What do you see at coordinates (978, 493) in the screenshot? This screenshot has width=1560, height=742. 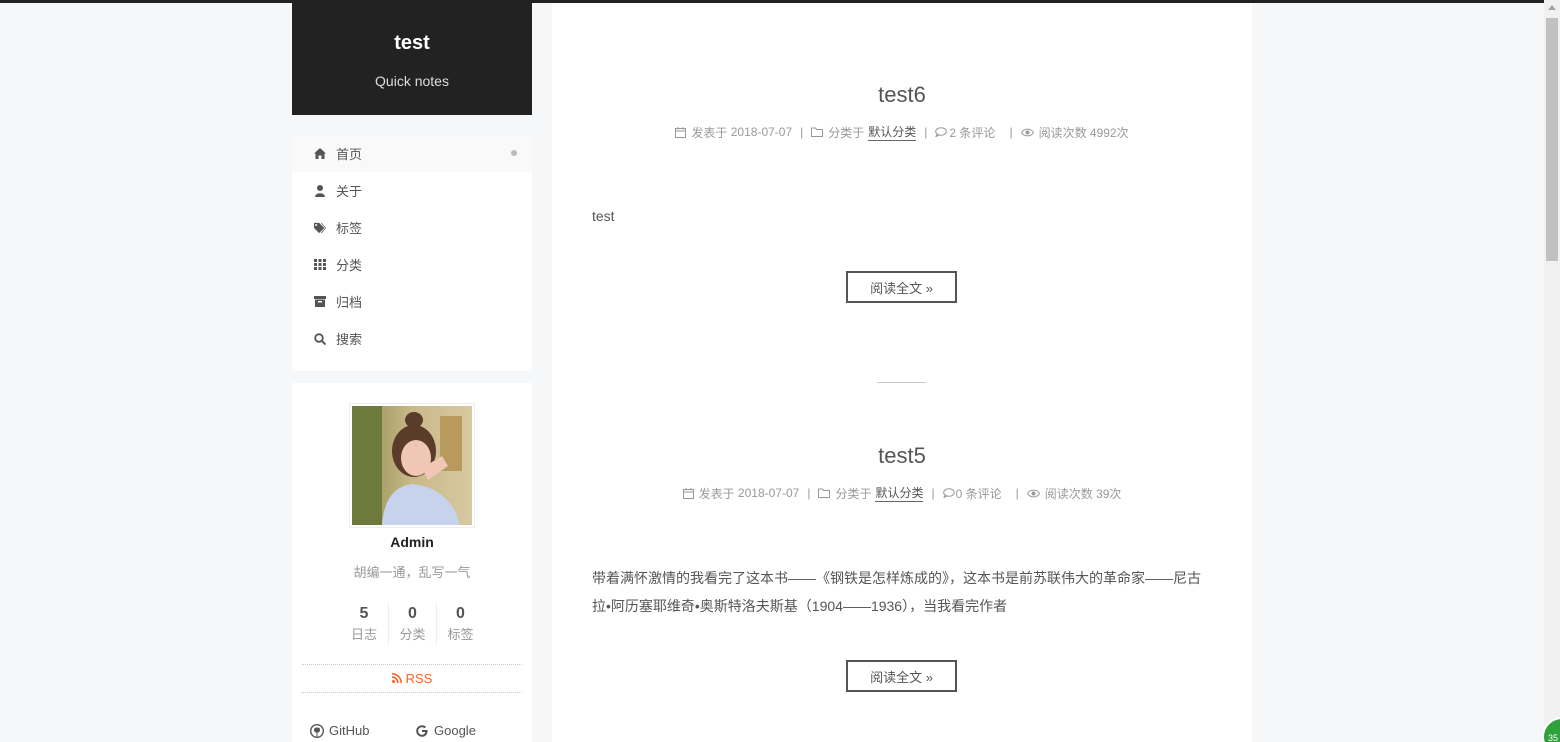 I see `comment-count: 0 条评论` at bounding box center [978, 493].